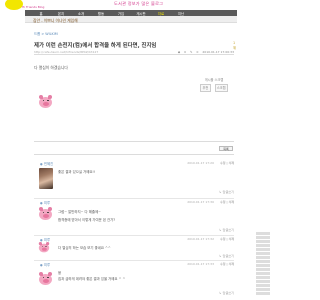 The width and height of the screenshot is (320, 300). I want to click on post-body: 다 열심히 하겠습니다, so click(51, 67).